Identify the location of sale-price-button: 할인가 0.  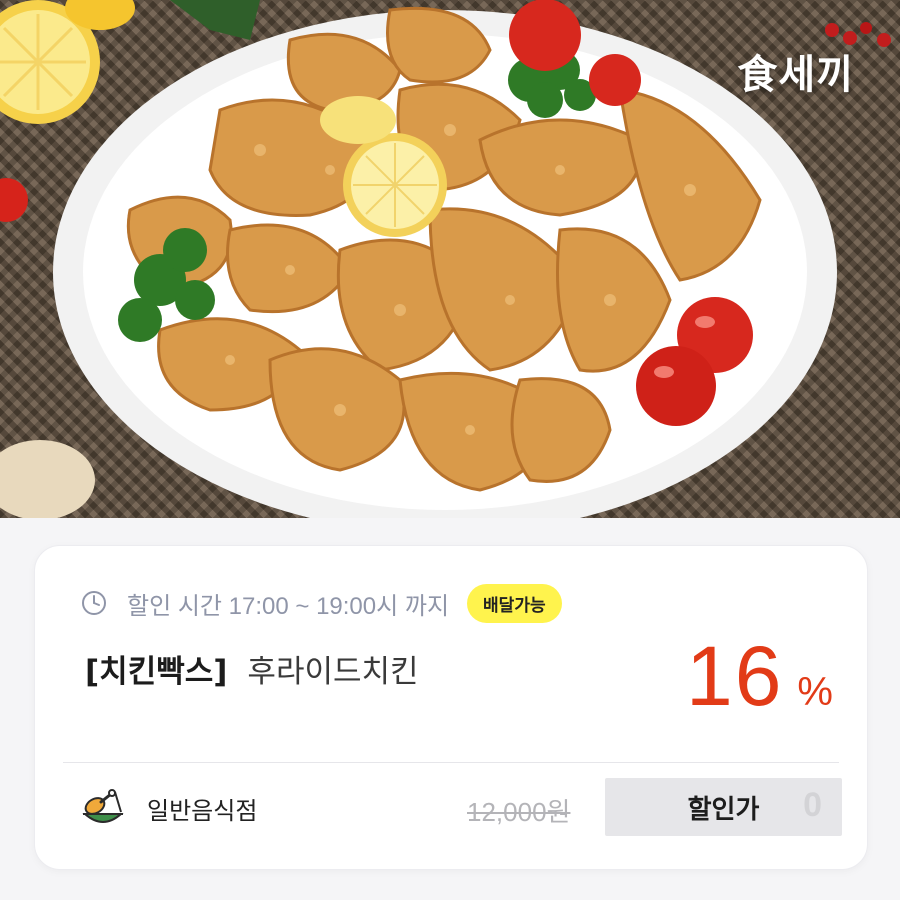
(723, 807).